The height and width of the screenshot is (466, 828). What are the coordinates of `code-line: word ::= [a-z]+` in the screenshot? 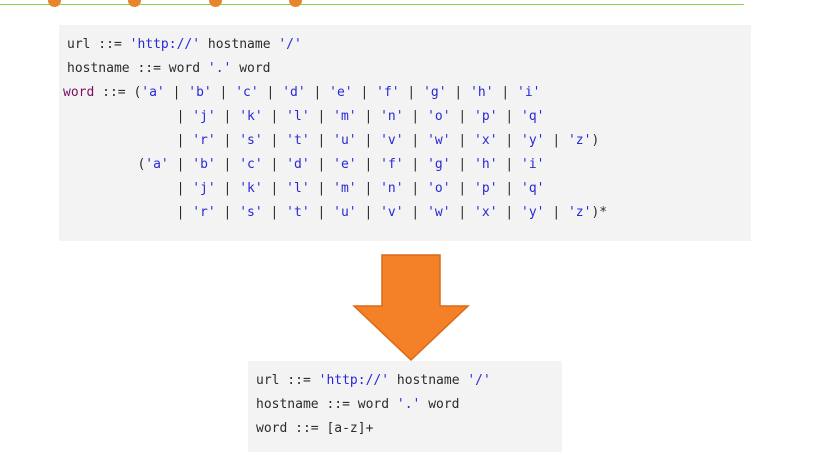 It's located at (405, 429).